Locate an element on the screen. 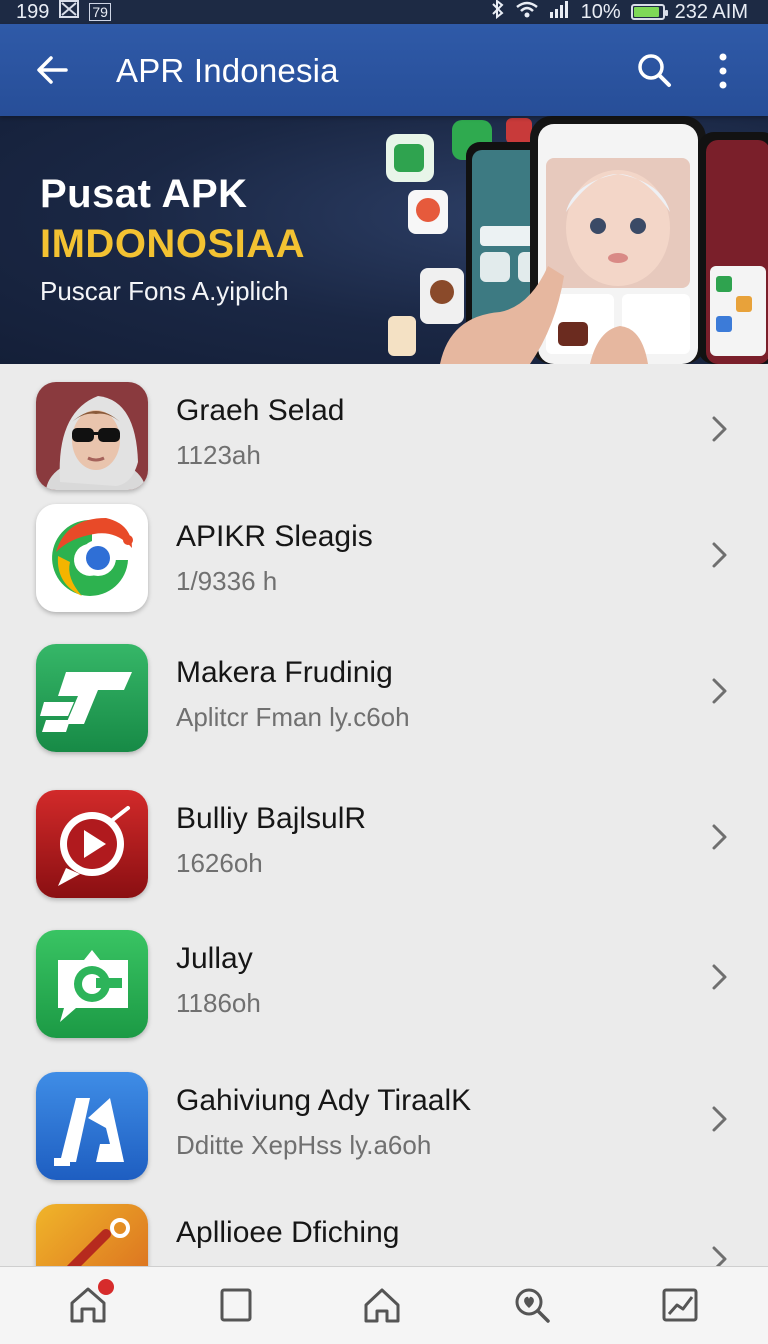 The image size is (768, 1344). banner-title: Pusat APK is located at coordinates (144, 194).